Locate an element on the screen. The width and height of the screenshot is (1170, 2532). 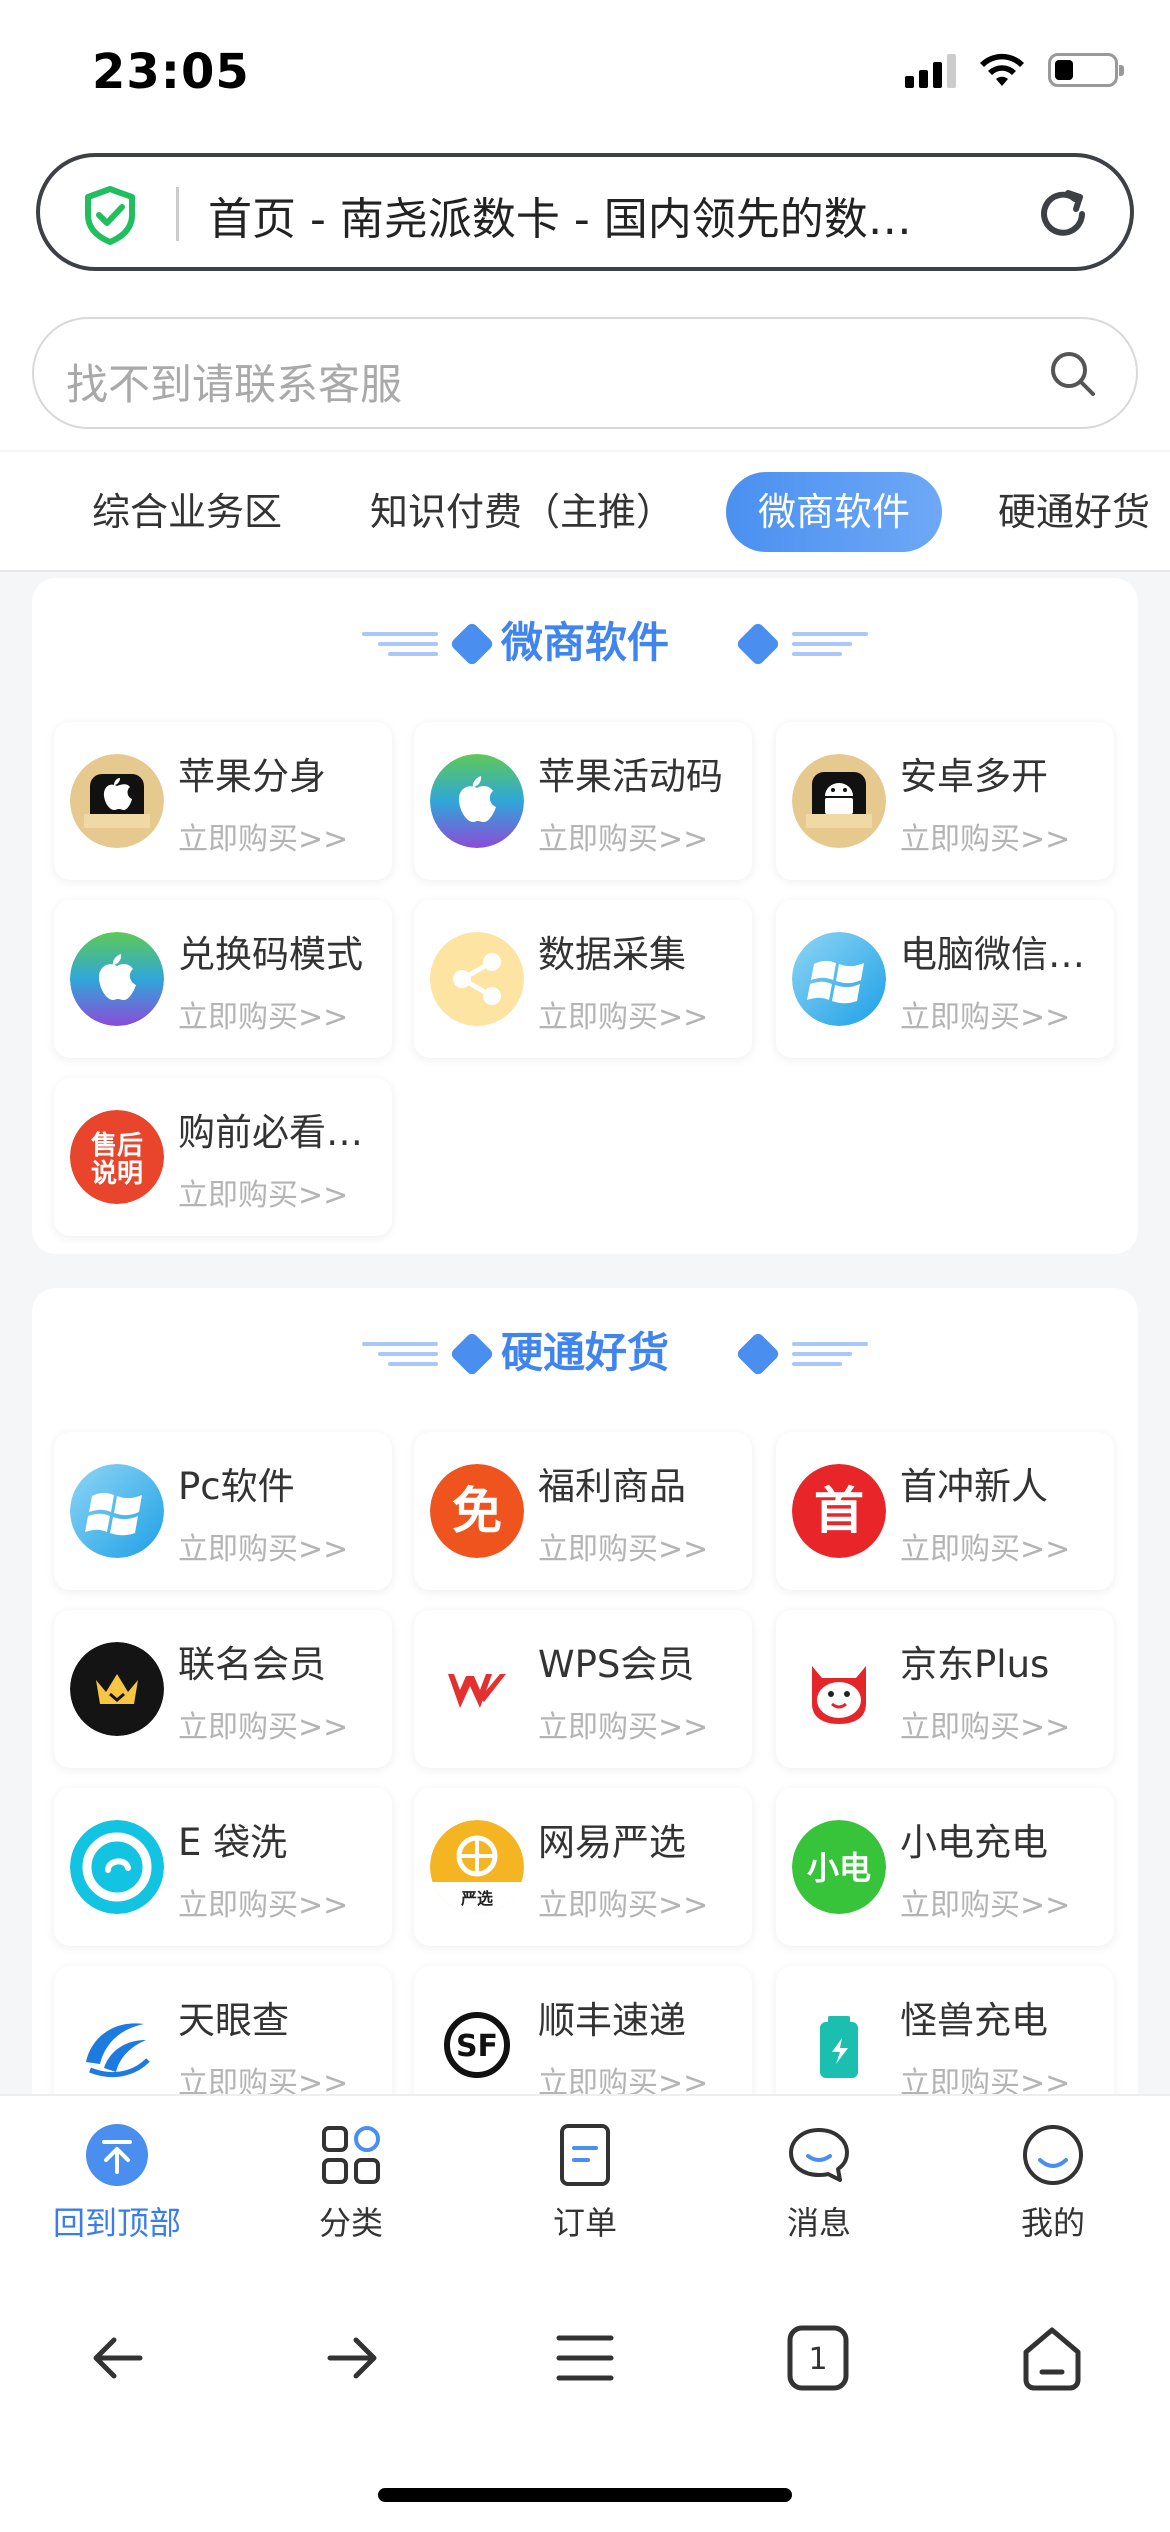
profile-icon is located at coordinates (1053, 2155).